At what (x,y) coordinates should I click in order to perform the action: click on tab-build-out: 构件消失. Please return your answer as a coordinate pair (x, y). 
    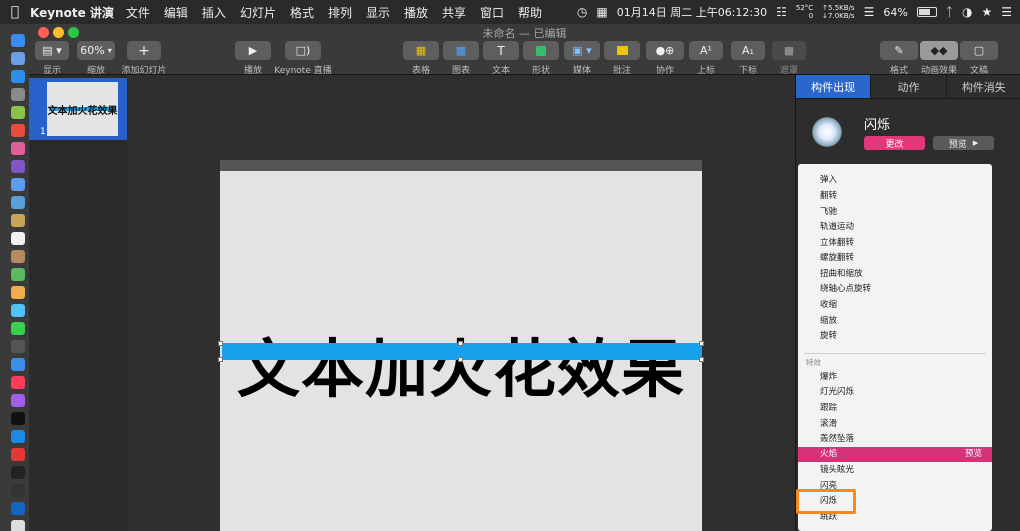
    Looking at the image, I should click on (983, 86).